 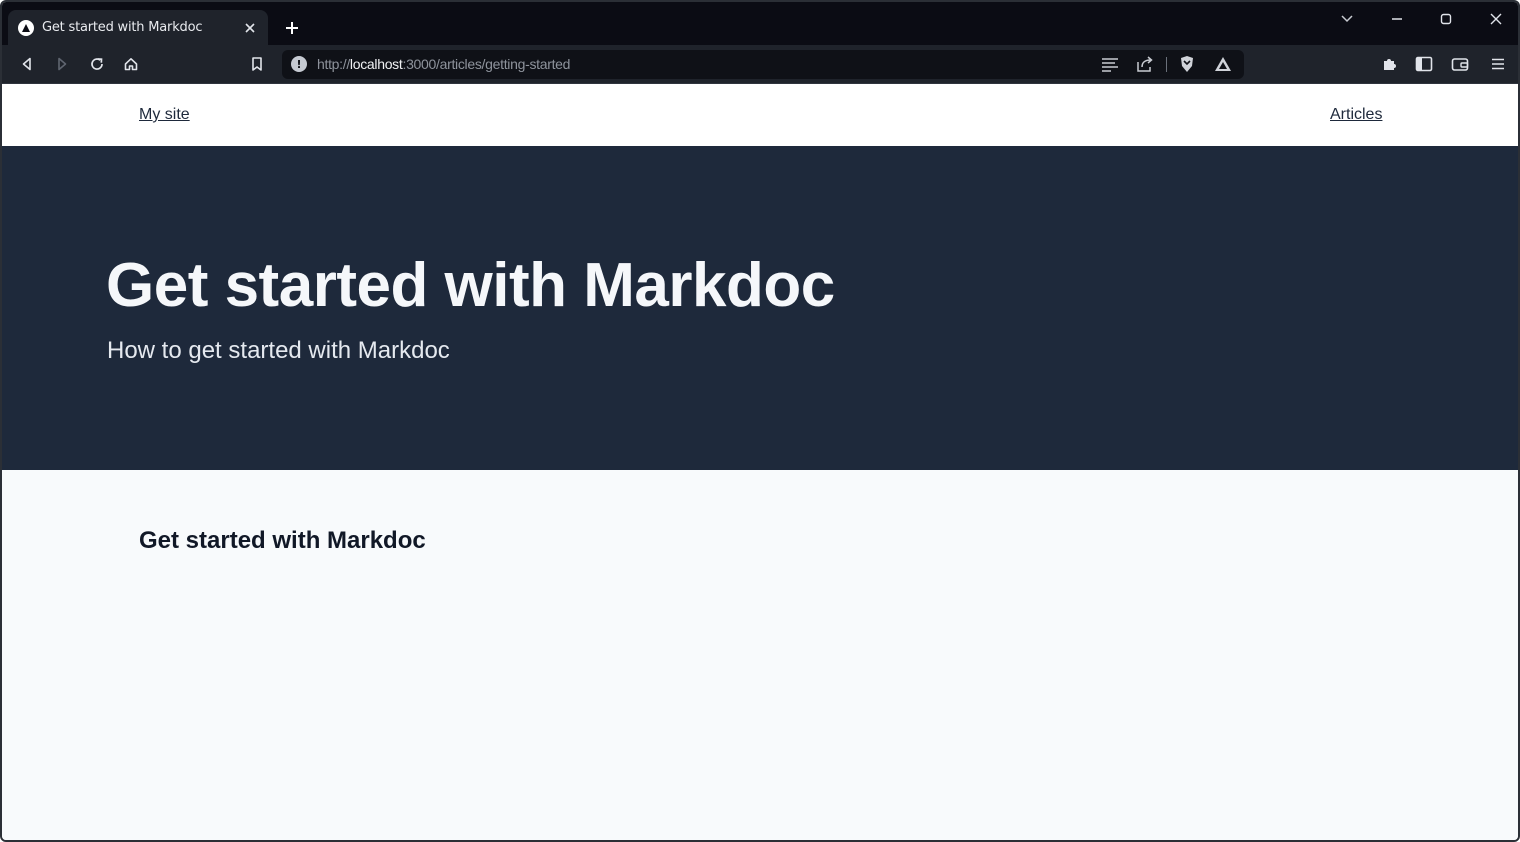 What do you see at coordinates (278, 350) in the screenshot?
I see `hero-subtitle: How to get started with Markdoc` at bounding box center [278, 350].